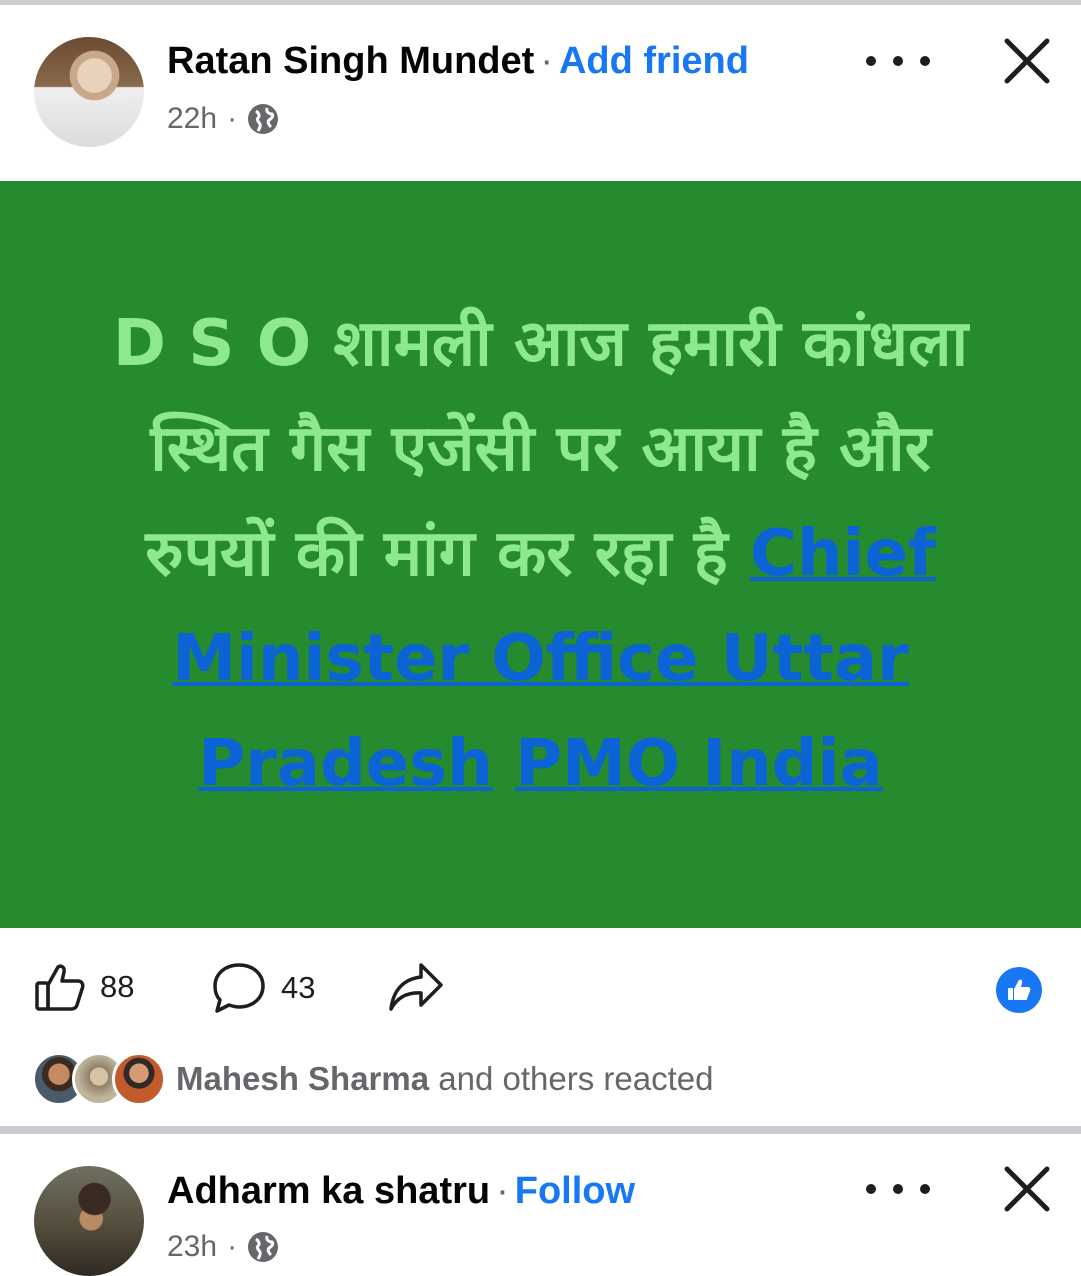  I want to click on follow-button: Follow, so click(575, 1191).